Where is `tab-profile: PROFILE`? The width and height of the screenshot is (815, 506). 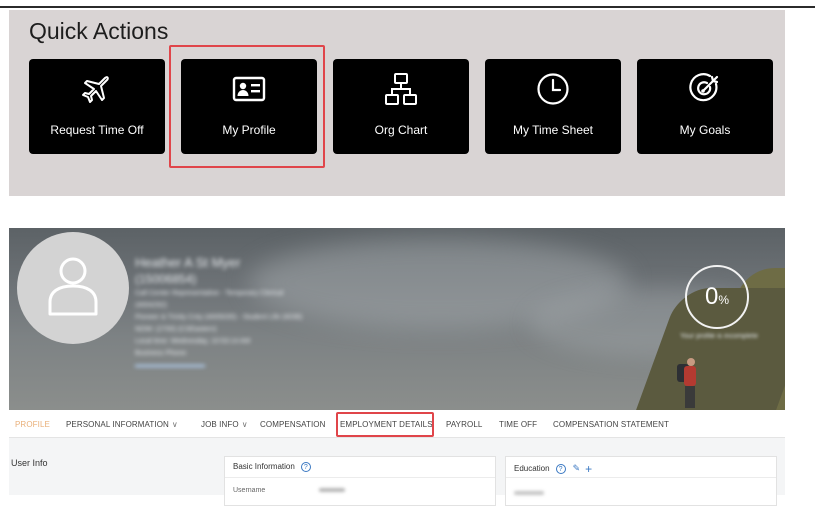 tab-profile: PROFILE is located at coordinates (32, 424).